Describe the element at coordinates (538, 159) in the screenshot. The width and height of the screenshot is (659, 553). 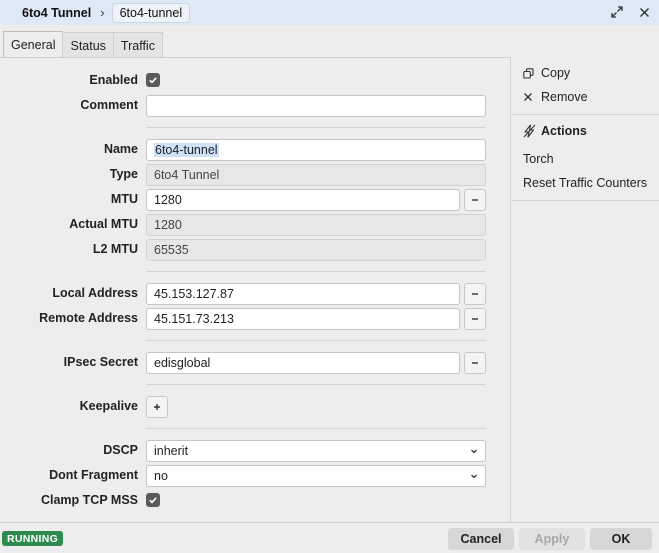
I see `torch-button: Torch` at that location.